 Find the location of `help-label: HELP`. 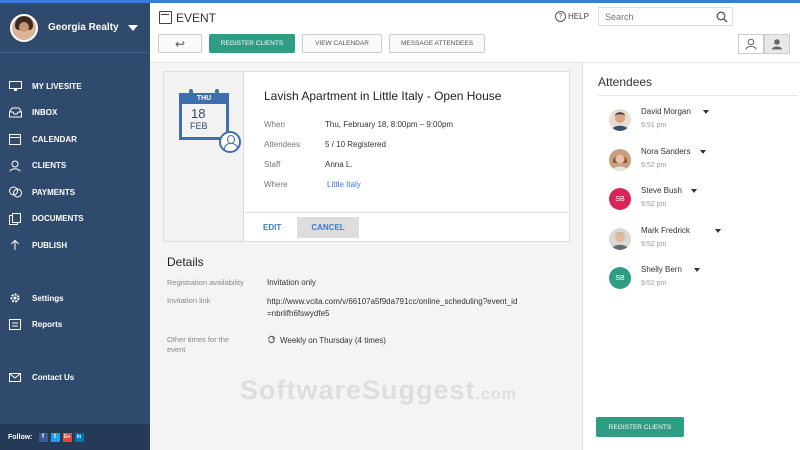

help-label: HELP is located at coordinates (578, 16).